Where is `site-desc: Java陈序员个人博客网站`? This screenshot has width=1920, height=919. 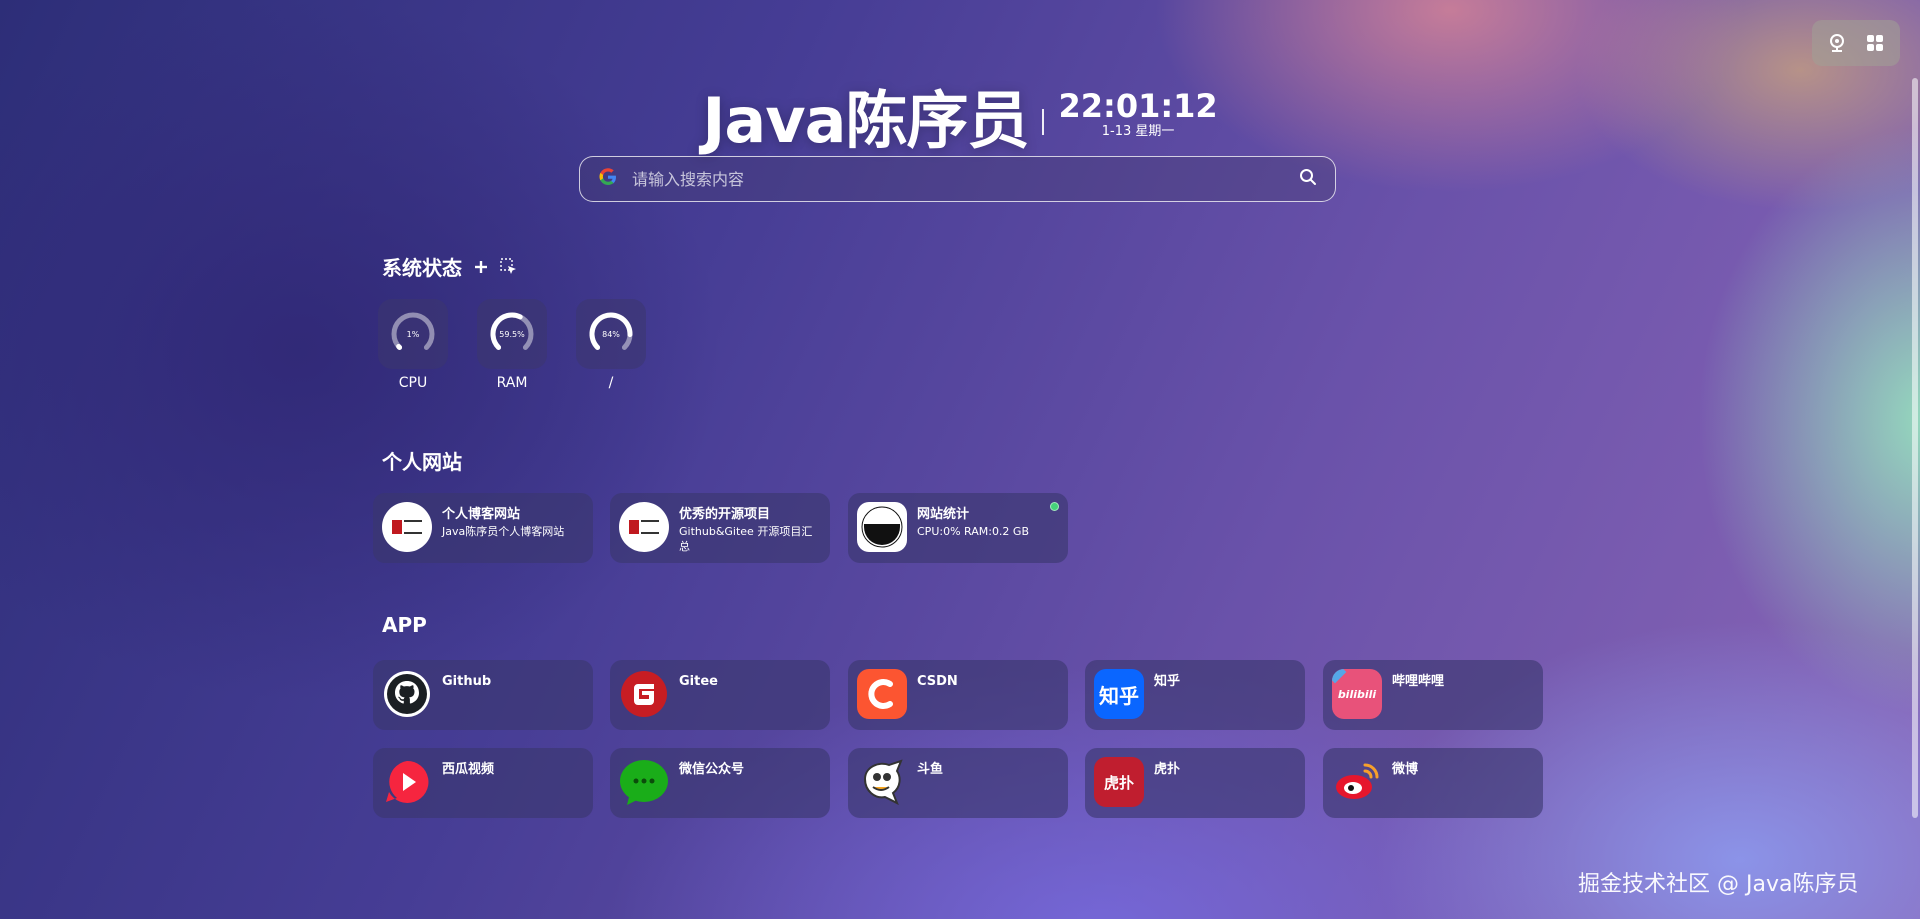 site-desc: Java陈序员个人博客网站 is located at coordinates (503, 531).